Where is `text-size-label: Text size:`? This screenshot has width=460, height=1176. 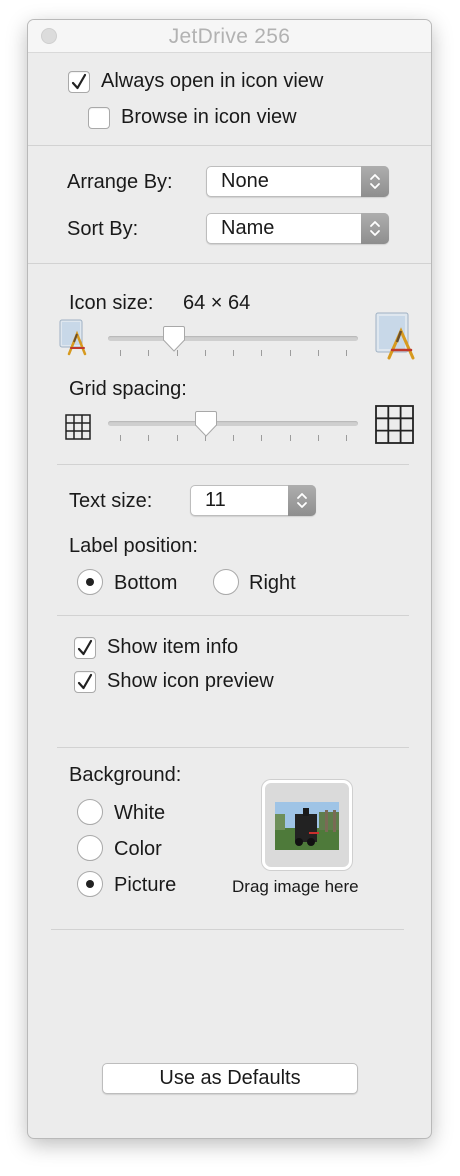
text-size-label: Text size: is located at coordinates (111, 501).